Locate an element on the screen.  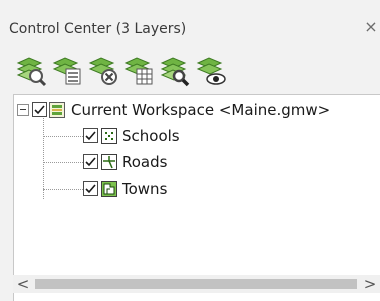
layer-label-roads: Roads is located at coordinates (144, 162).